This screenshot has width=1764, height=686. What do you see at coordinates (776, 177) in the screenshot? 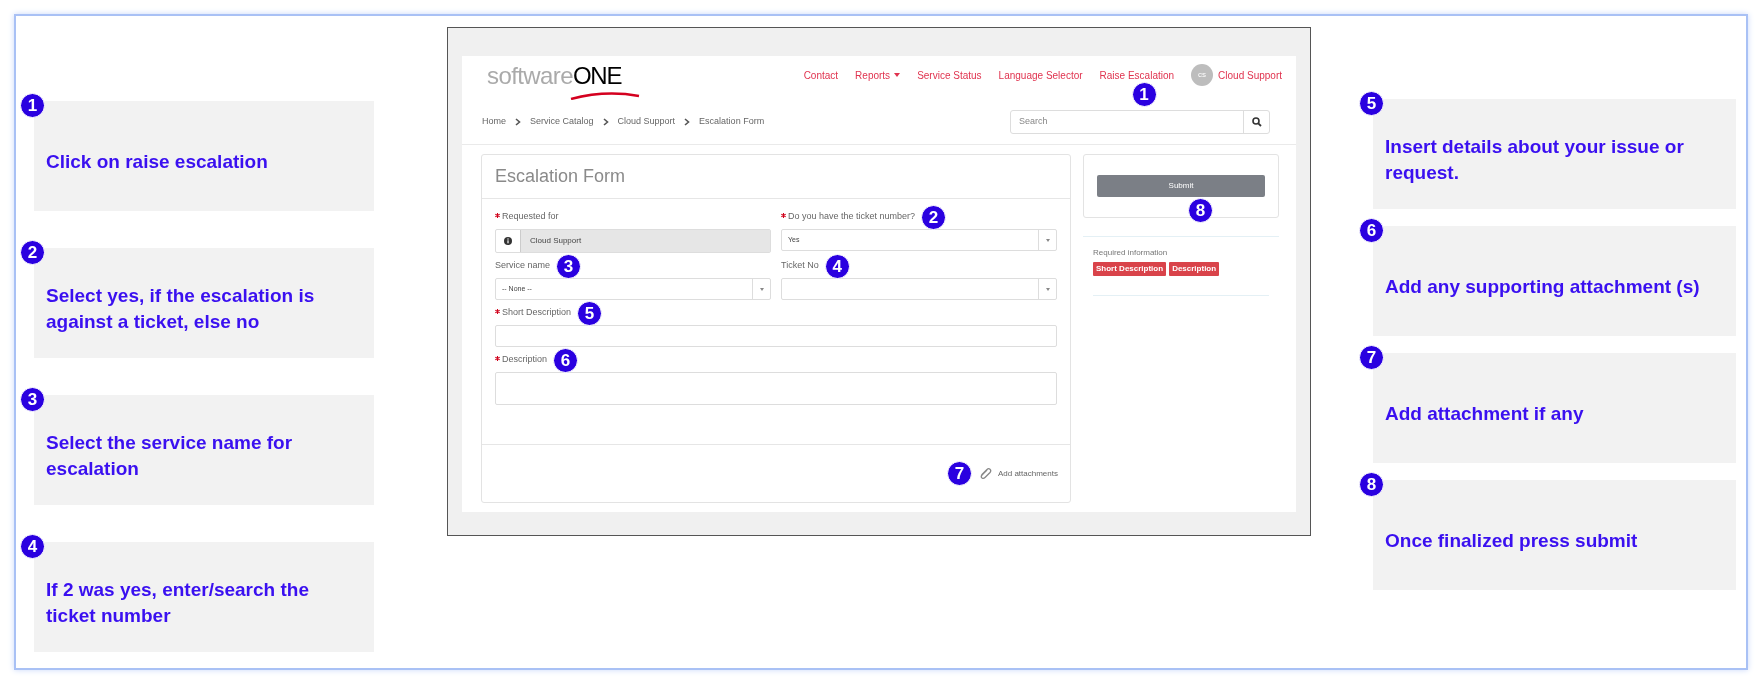
I see `form-title: Escalation Form` at bounding box center [776, 177].